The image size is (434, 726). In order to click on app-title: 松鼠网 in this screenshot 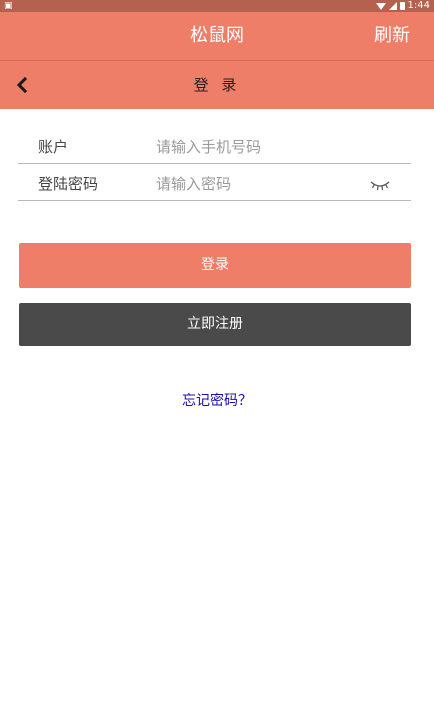, I will do `click(217, 35)`.